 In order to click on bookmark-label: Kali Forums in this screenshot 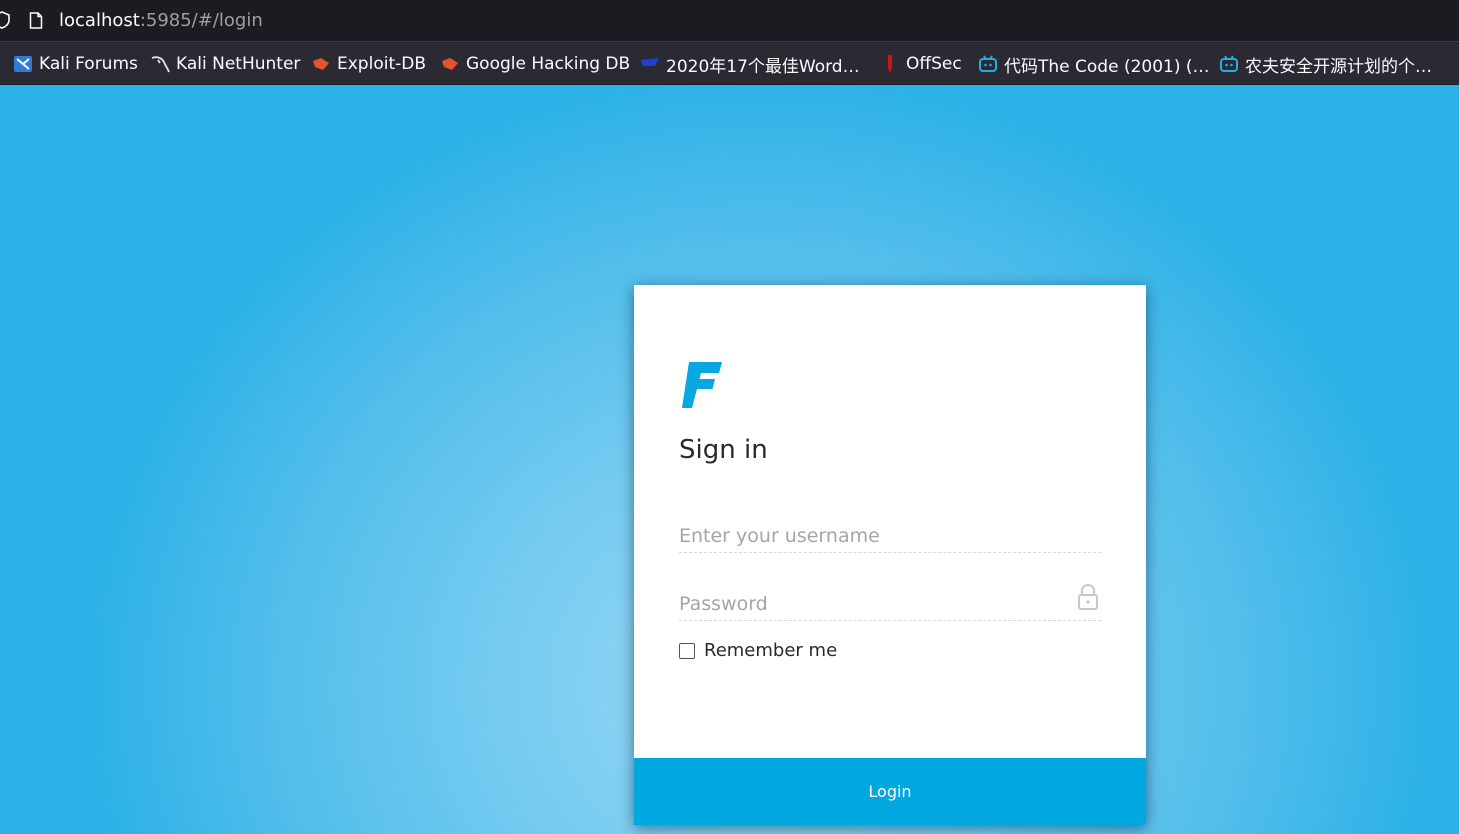, I will do `click(88, 64)`.